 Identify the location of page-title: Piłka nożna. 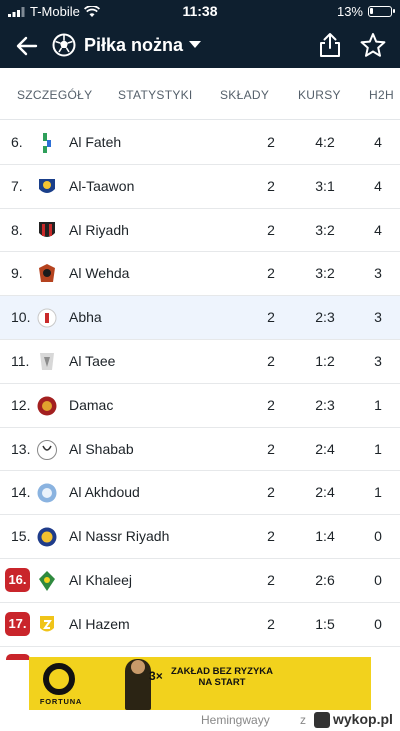
(133, 45).